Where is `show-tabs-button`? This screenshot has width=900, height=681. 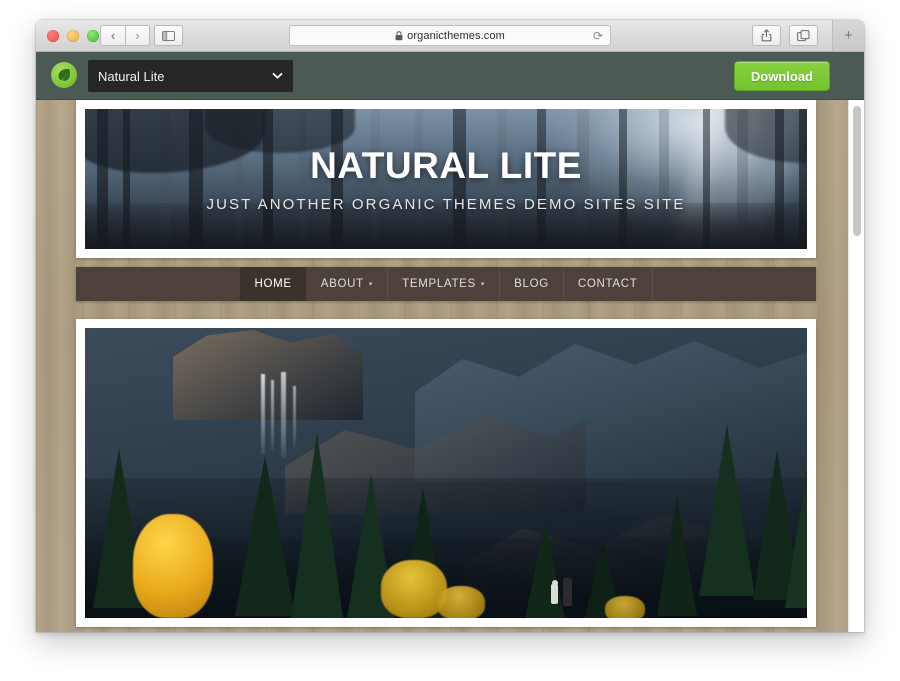 show-tabs-button is located at coordinates (803, 35).